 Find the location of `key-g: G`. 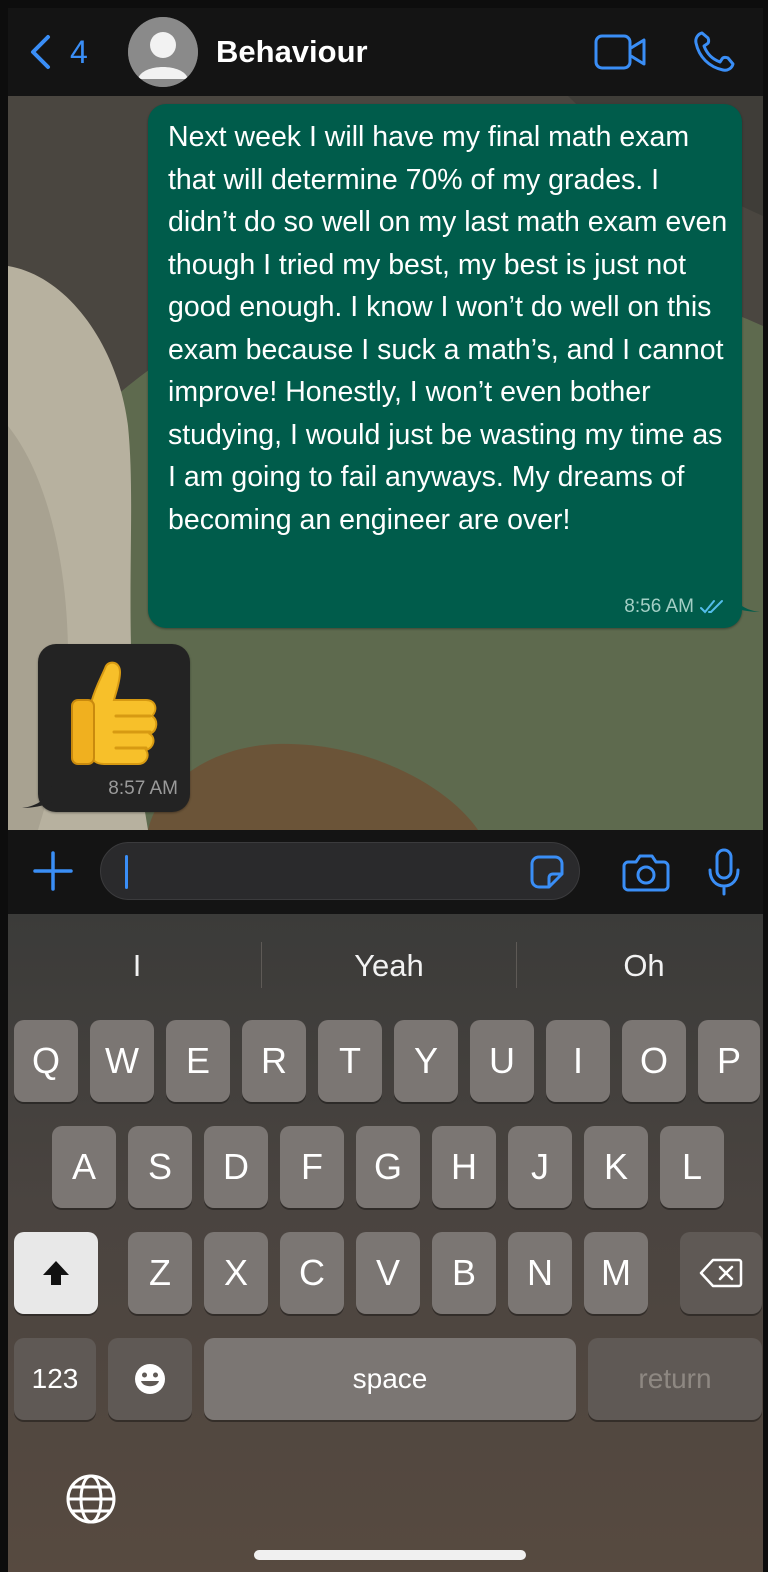

key-g: G is located at coordinates (388, 1167).